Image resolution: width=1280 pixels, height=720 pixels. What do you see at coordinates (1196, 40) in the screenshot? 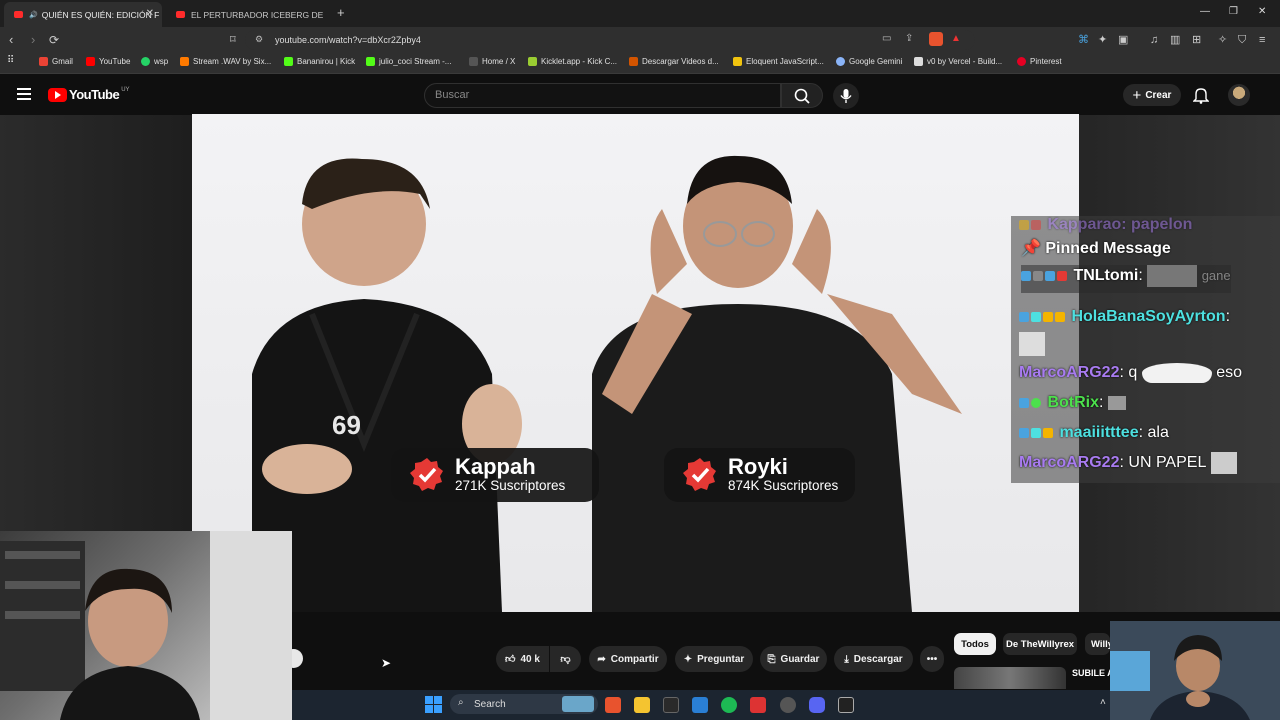
I see `wallet-icon: ⊞` at bounding box center [1196, 40].